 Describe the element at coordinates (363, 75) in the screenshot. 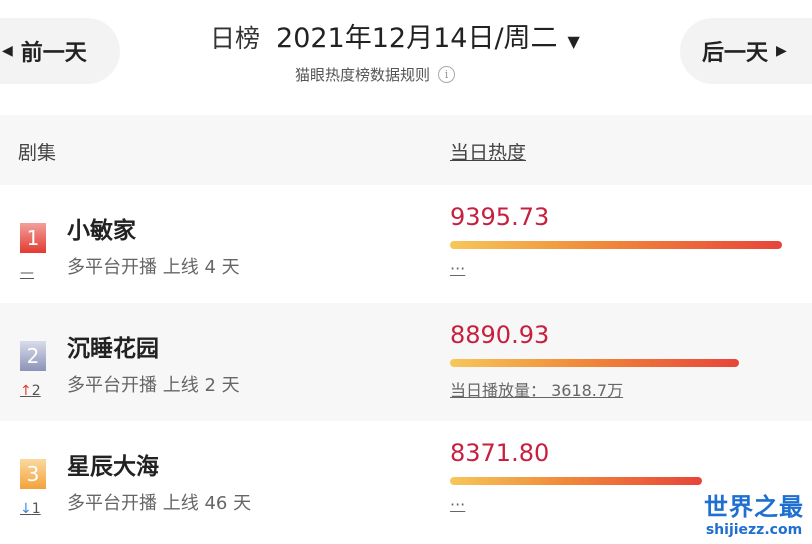

I see `rules-label: 猫眼热度榜数据规则` at that location.